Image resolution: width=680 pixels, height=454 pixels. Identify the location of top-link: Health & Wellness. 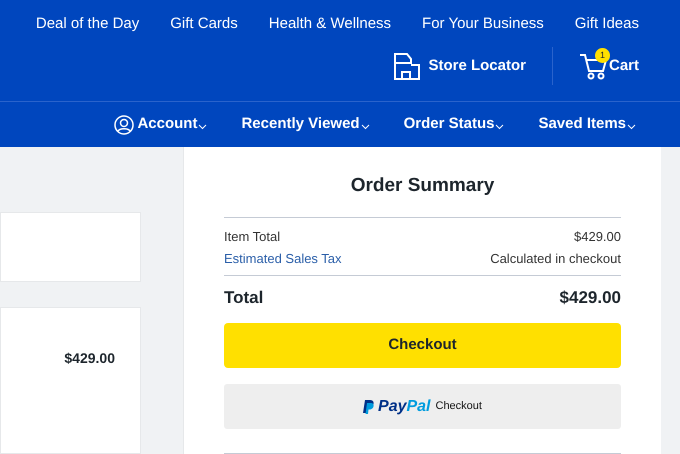
(330, 24).